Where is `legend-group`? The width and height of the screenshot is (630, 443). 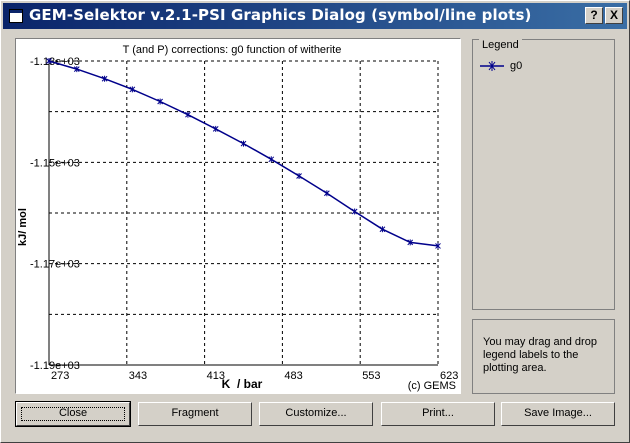 legend-group is located at coordinates (543, 174).